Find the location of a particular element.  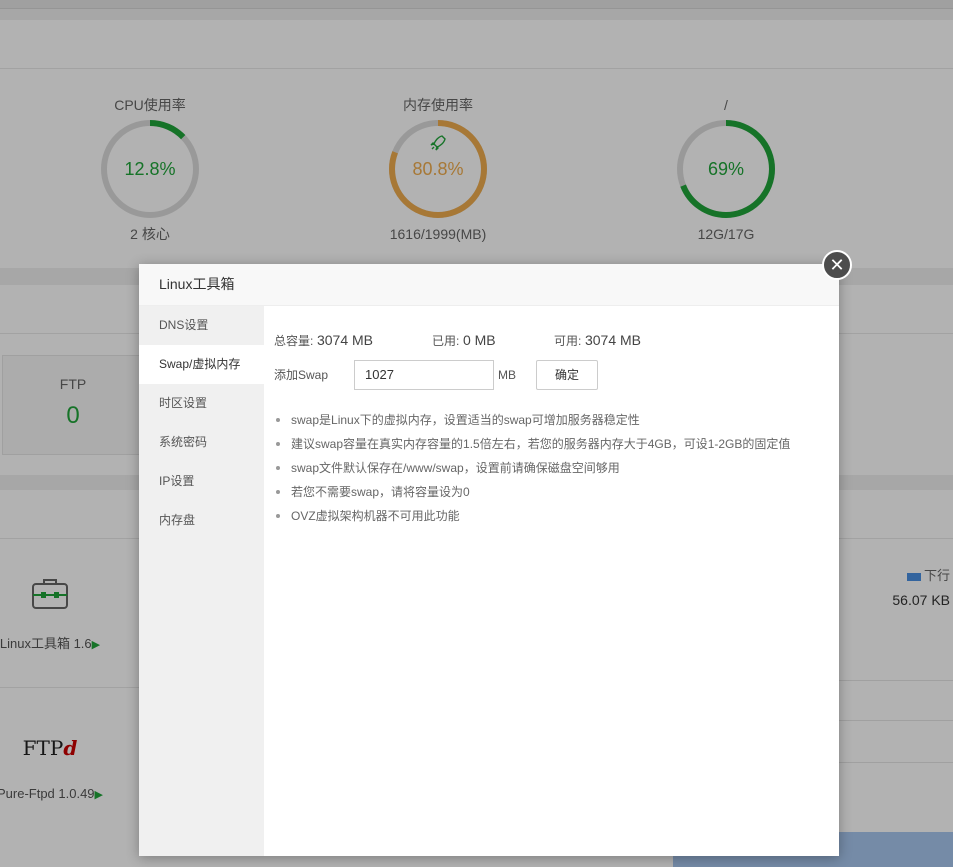

swap-size-input: 1027 is located at coordinates (424, 375).